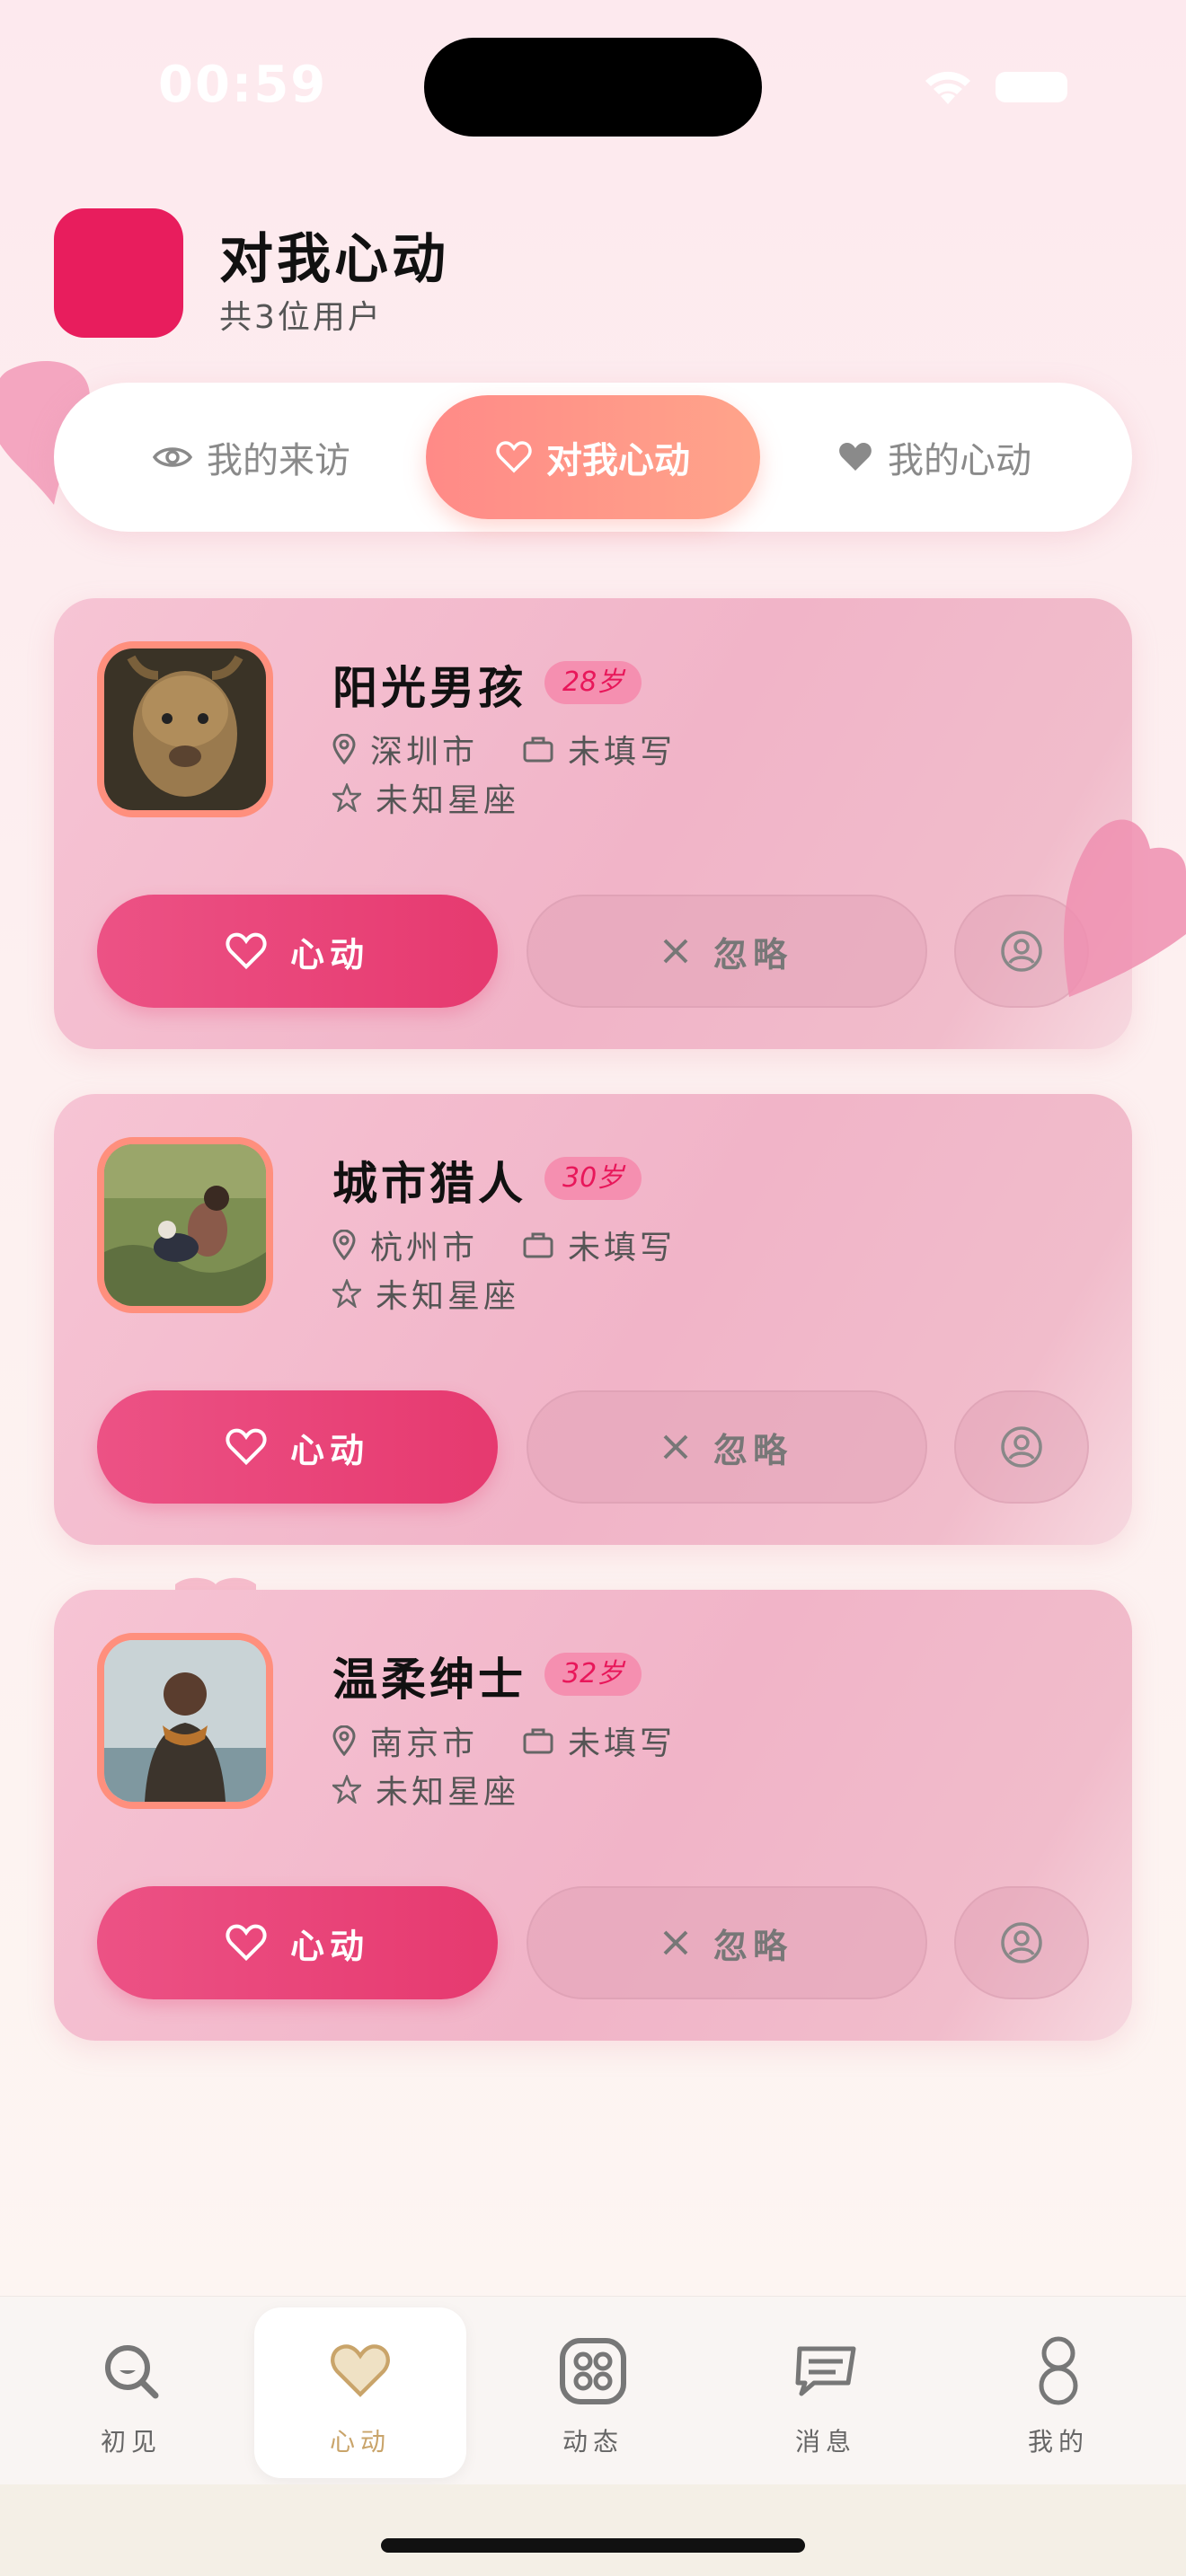 Image resolution: width=1186 pixels, height=2576 pixels. I want to click on grass-couple-photo, so click(185, 1225).